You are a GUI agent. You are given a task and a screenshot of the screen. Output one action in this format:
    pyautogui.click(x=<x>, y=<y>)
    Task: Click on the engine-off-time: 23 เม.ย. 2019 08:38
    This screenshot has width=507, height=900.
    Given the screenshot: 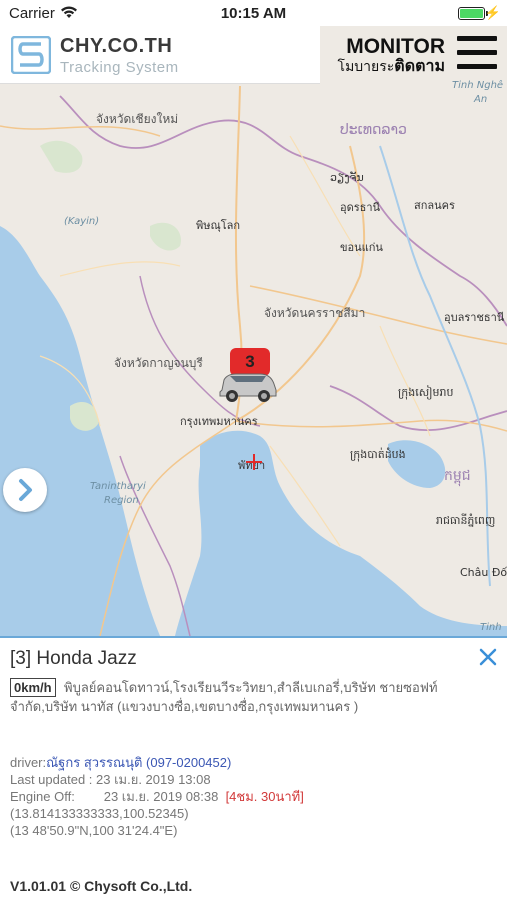 What is the action you would take?
    pyautogui.click(x=161, y=796)
    